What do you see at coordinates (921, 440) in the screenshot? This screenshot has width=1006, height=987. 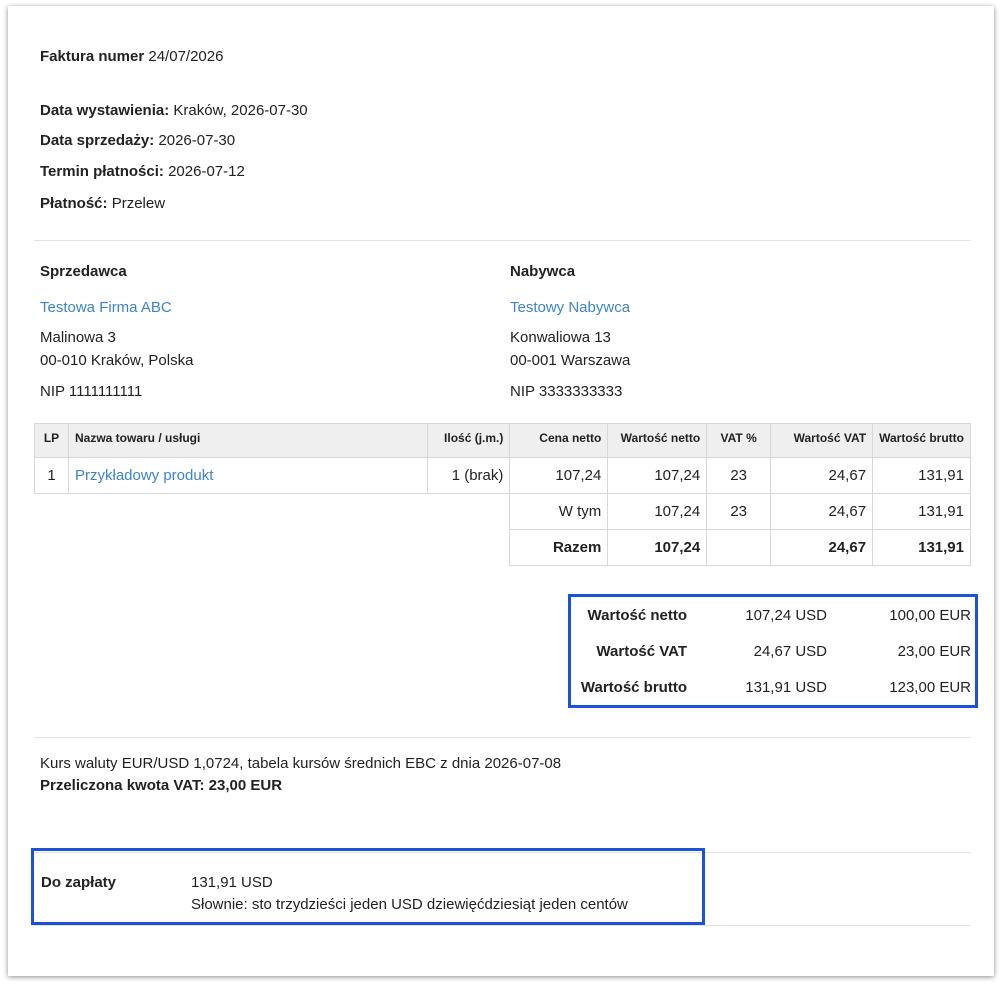 I see `header-gross: Wartość brutto` at bounding box center [921, 440].